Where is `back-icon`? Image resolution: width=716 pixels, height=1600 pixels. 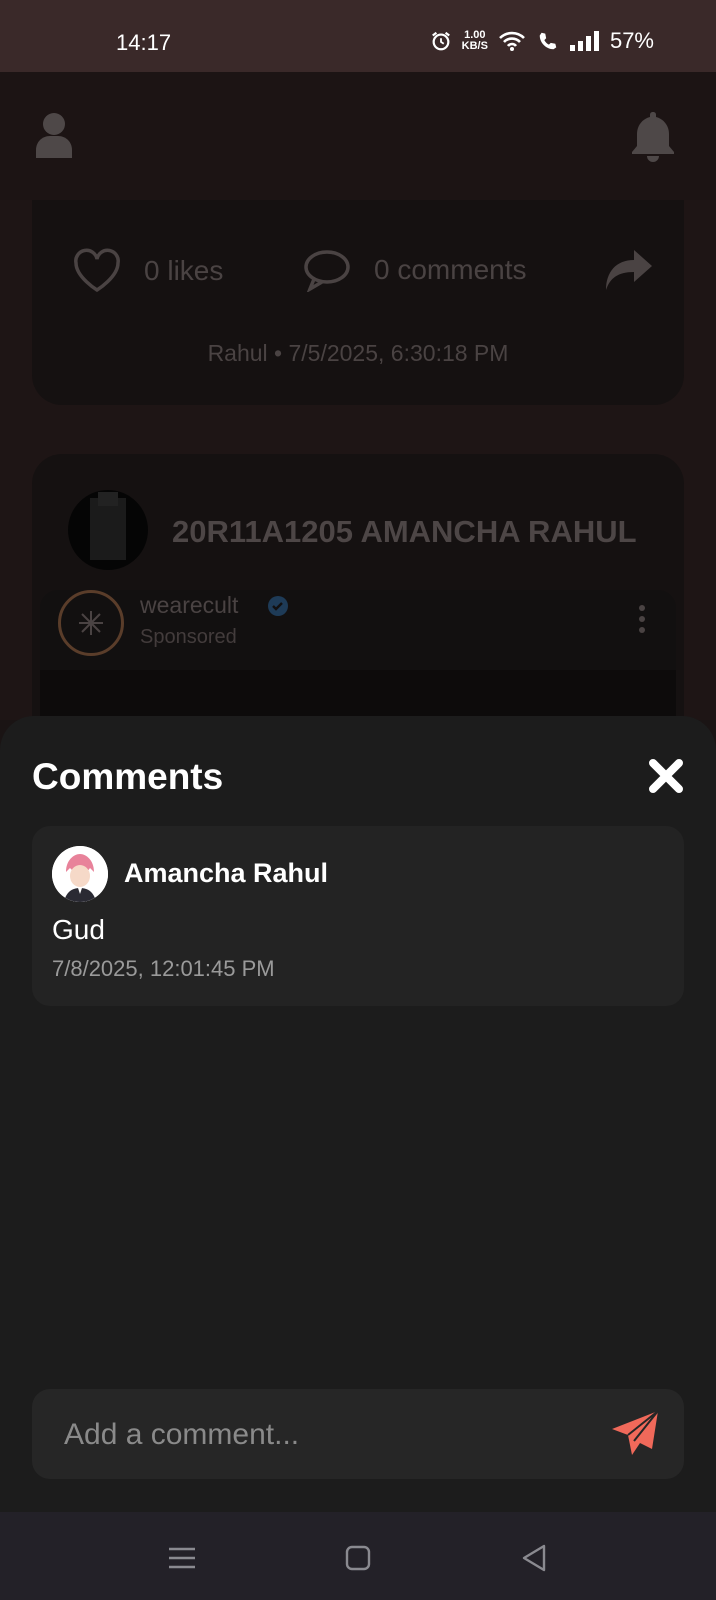 back-icon is located at coordinates (534, 1558).